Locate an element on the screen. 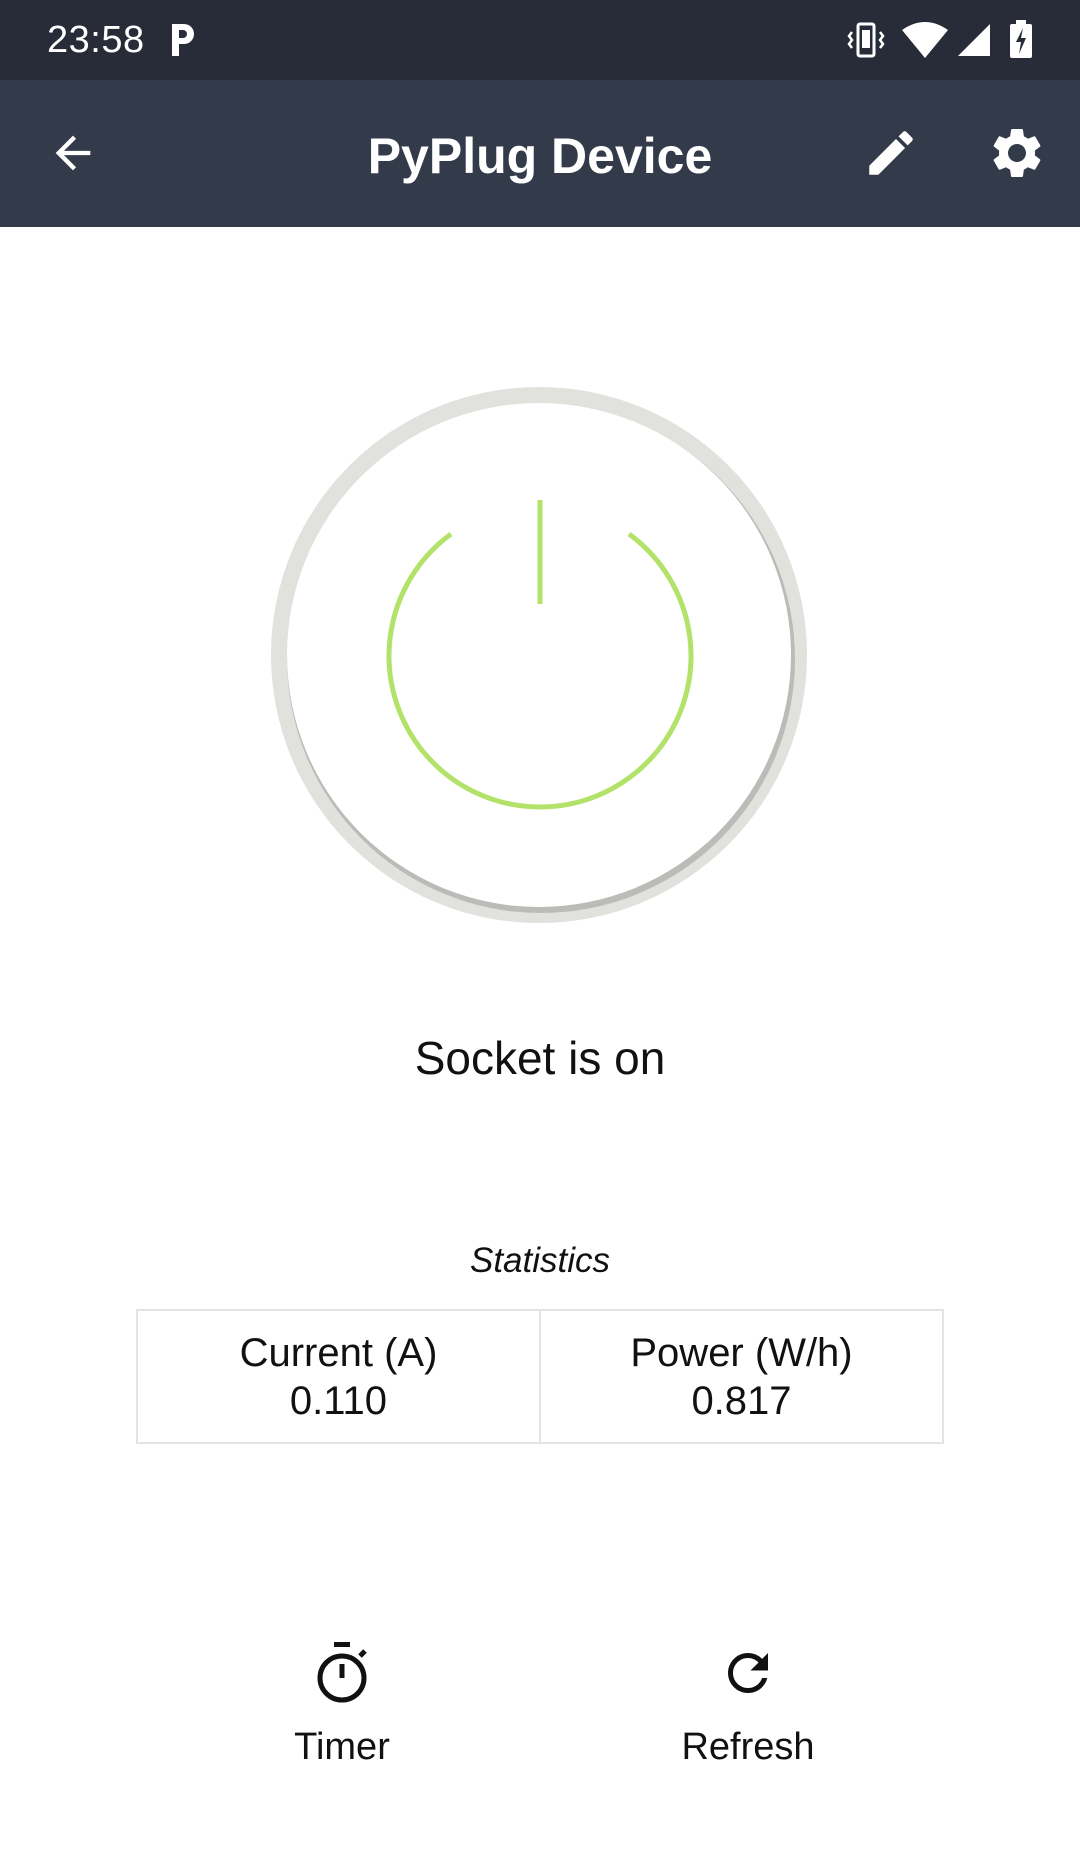  socket-status-text: Socket is on is located at coordinates (540, 1058).